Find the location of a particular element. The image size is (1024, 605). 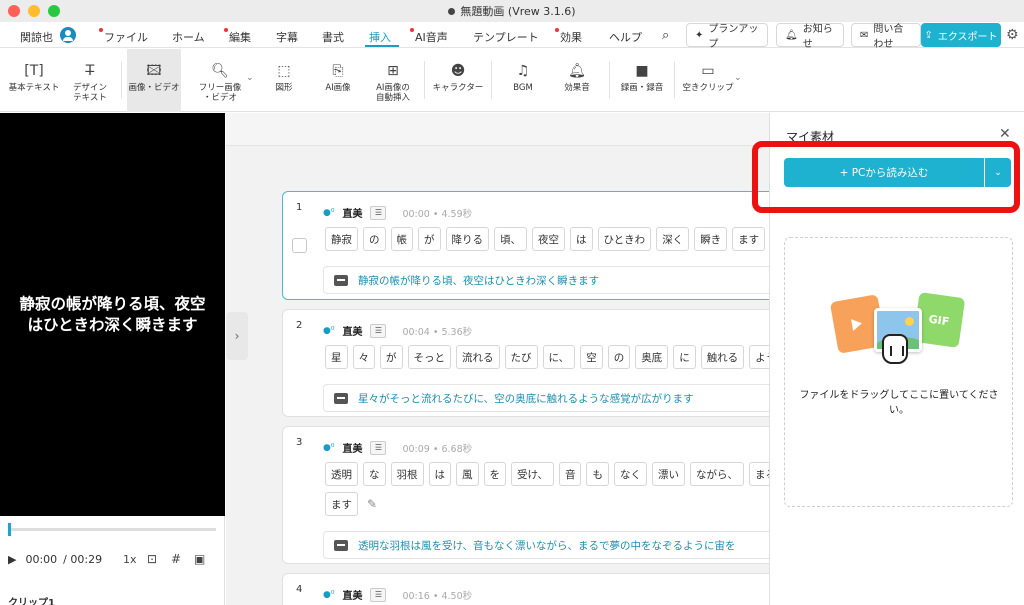

word-chip: 風 is located at coordinates (467, 474).